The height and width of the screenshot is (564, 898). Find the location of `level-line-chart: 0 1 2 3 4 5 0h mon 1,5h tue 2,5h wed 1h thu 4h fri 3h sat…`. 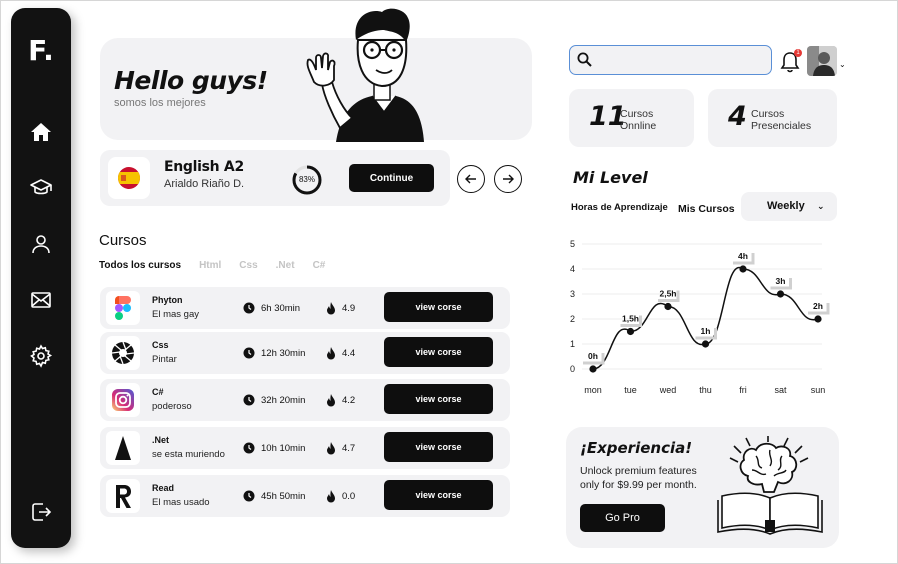

level-line-chart: 0 1 2 3 4 5 0h mon 1,5h tue 2,5h wed 1h thu 4h fri 3h sat… is located at coordinates (700, 317).